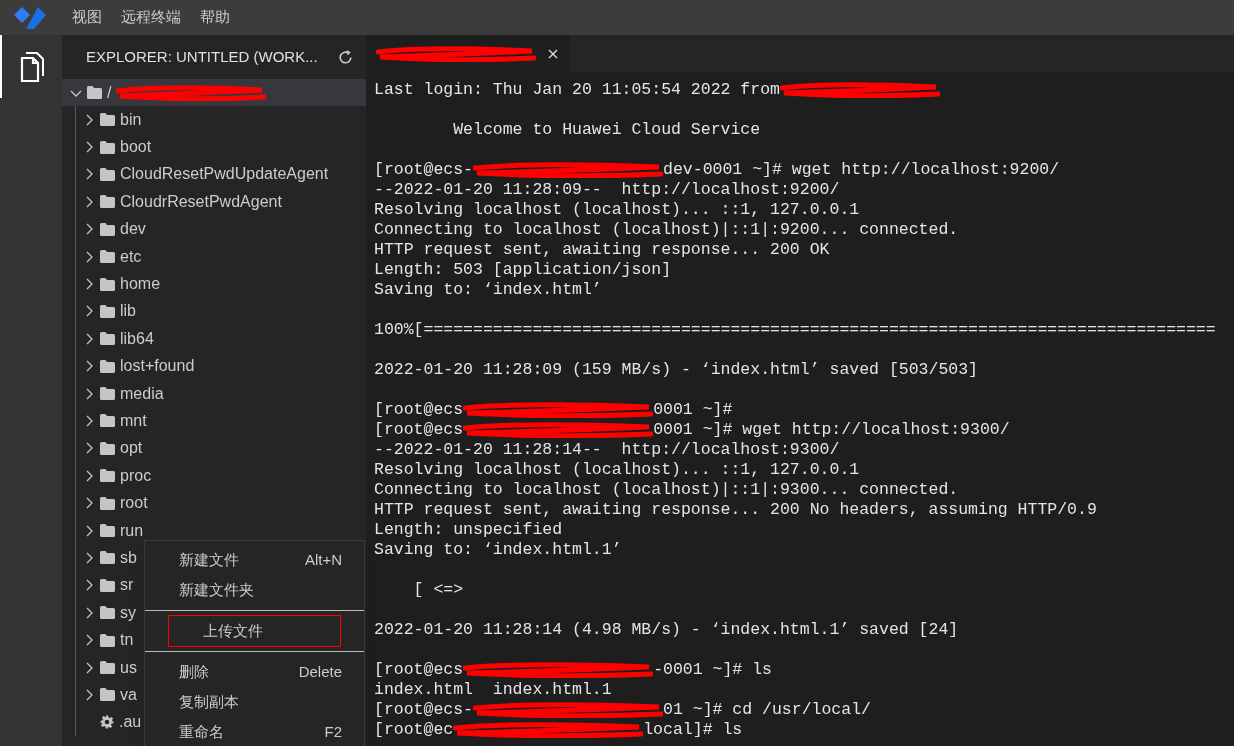  I want to click on folder-name: lib, so click(128, 311).